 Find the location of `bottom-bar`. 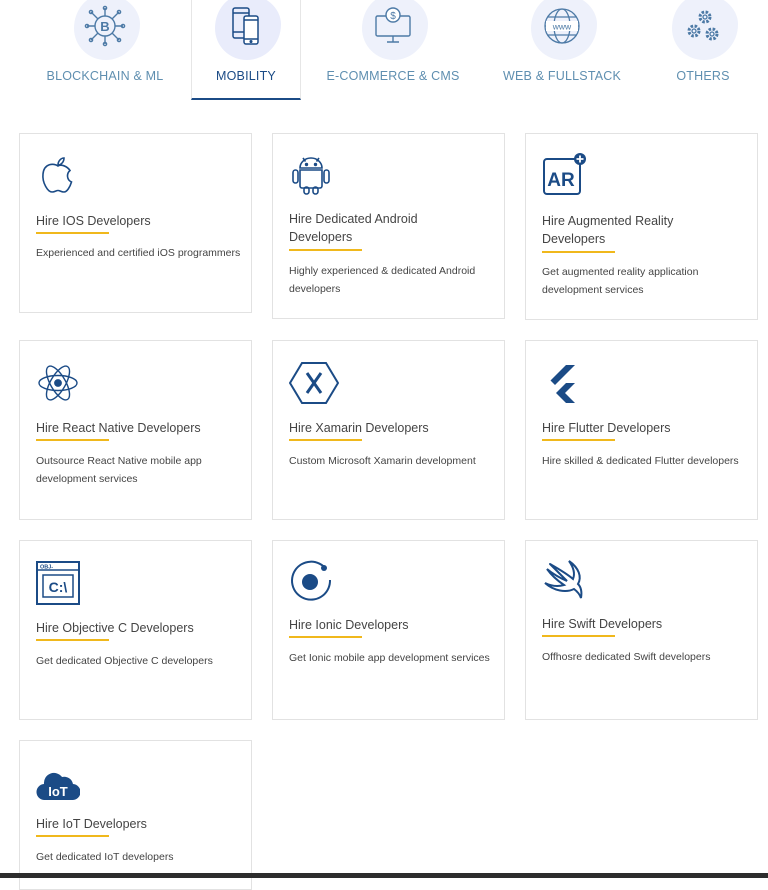

bottom-bar is located at coordinates (384, 875).